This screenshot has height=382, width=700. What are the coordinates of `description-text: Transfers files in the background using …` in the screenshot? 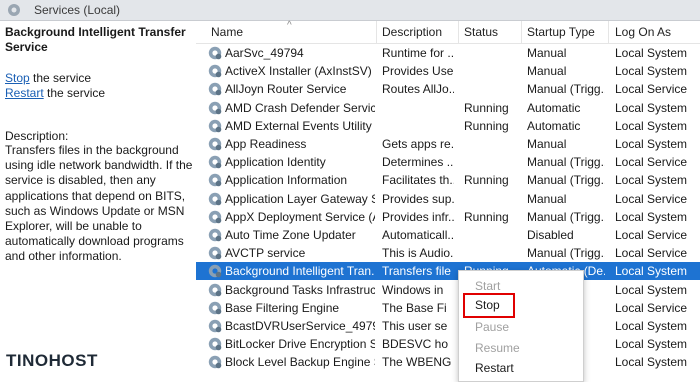 It's located at (99, 203).